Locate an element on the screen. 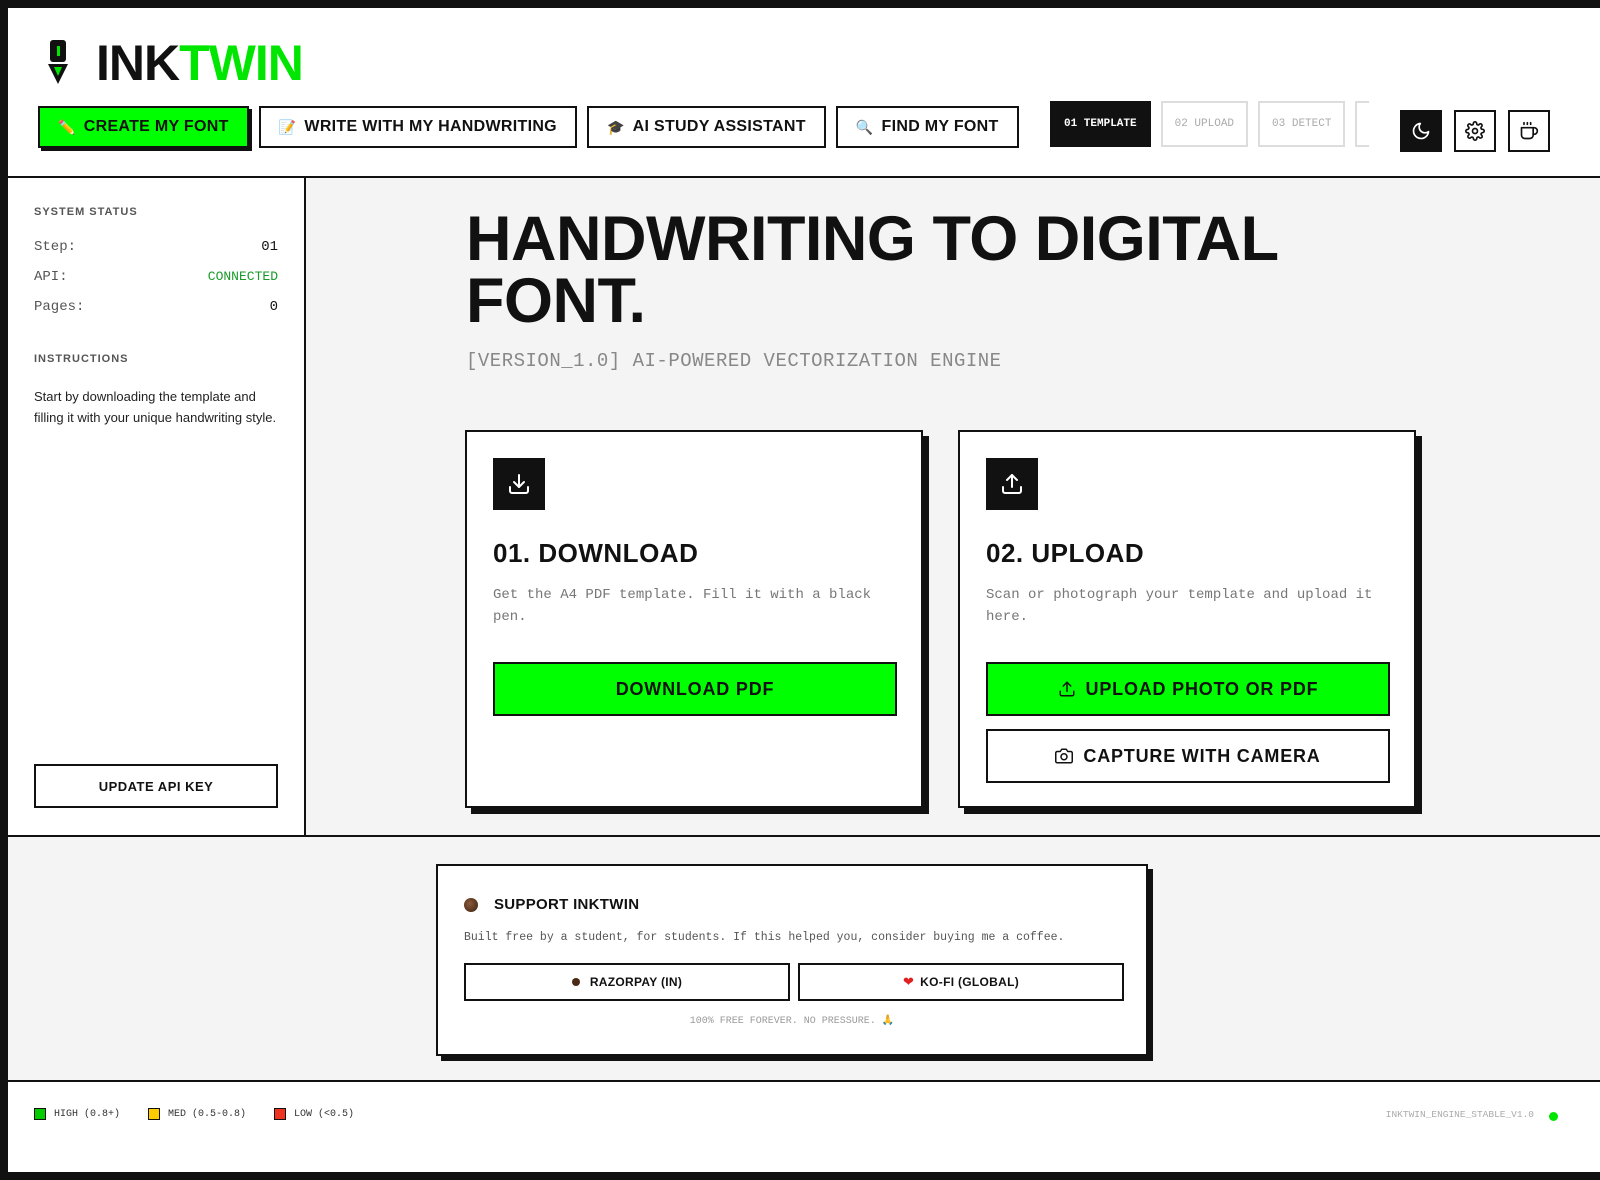 Image resolution: width=1600 pixels, height=1180 pixels. ai-study-assistant-label: AI STUDY ASSISTANT is located at coordinates (719, 126).